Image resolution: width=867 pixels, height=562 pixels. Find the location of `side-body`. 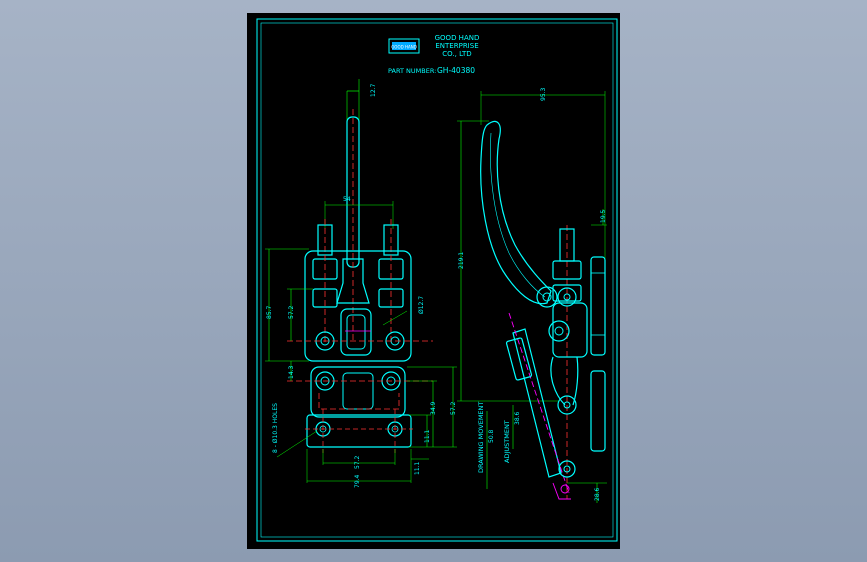

side-body is located at coordinates (570, 330).